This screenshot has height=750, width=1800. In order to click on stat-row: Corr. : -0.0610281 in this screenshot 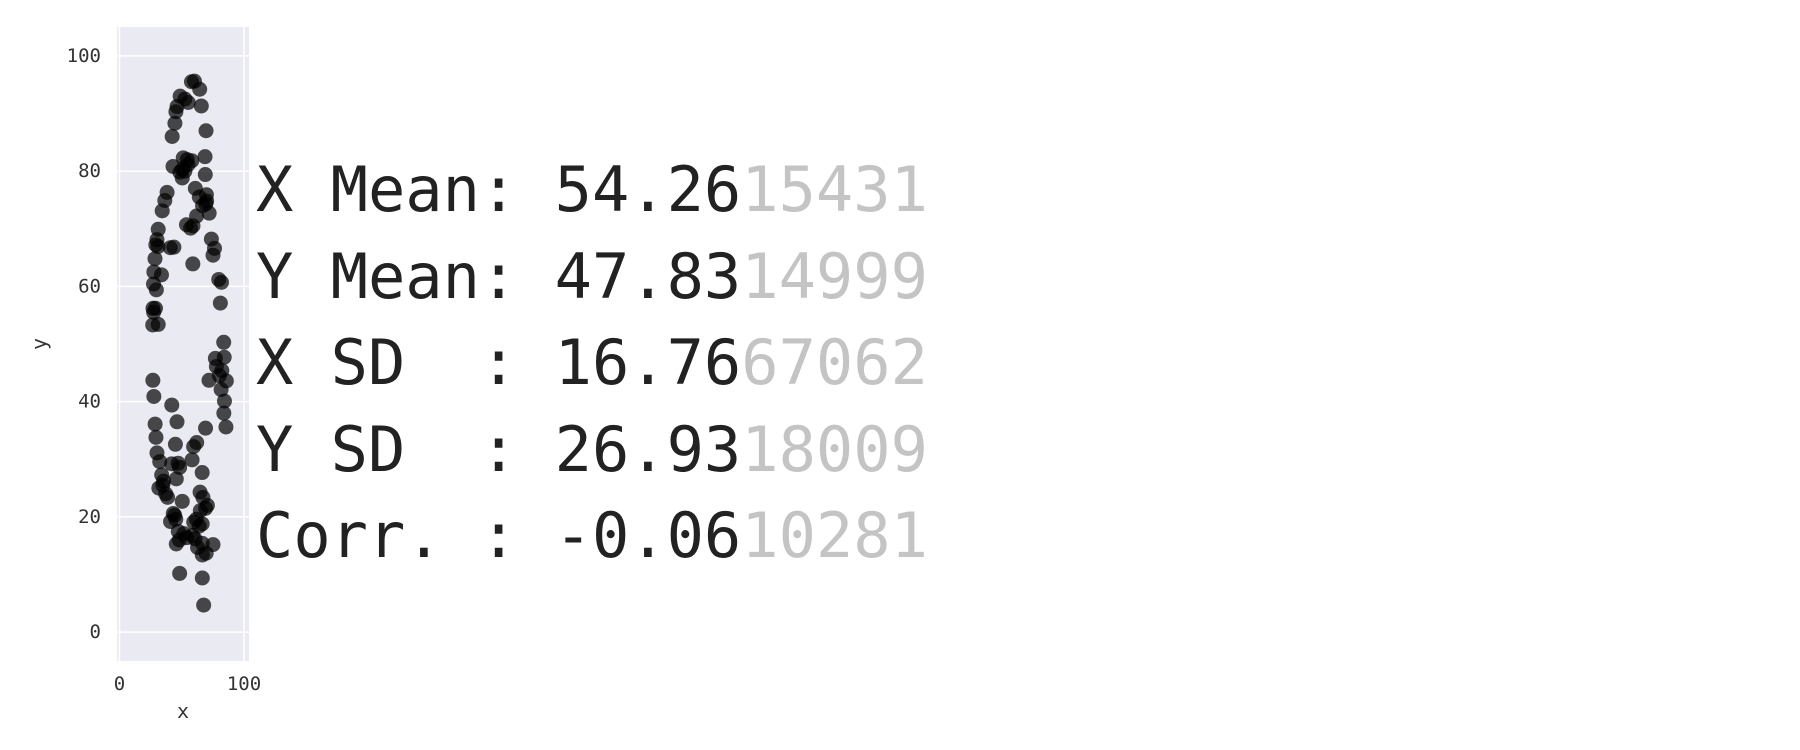, I will do `click(592, 536)`.